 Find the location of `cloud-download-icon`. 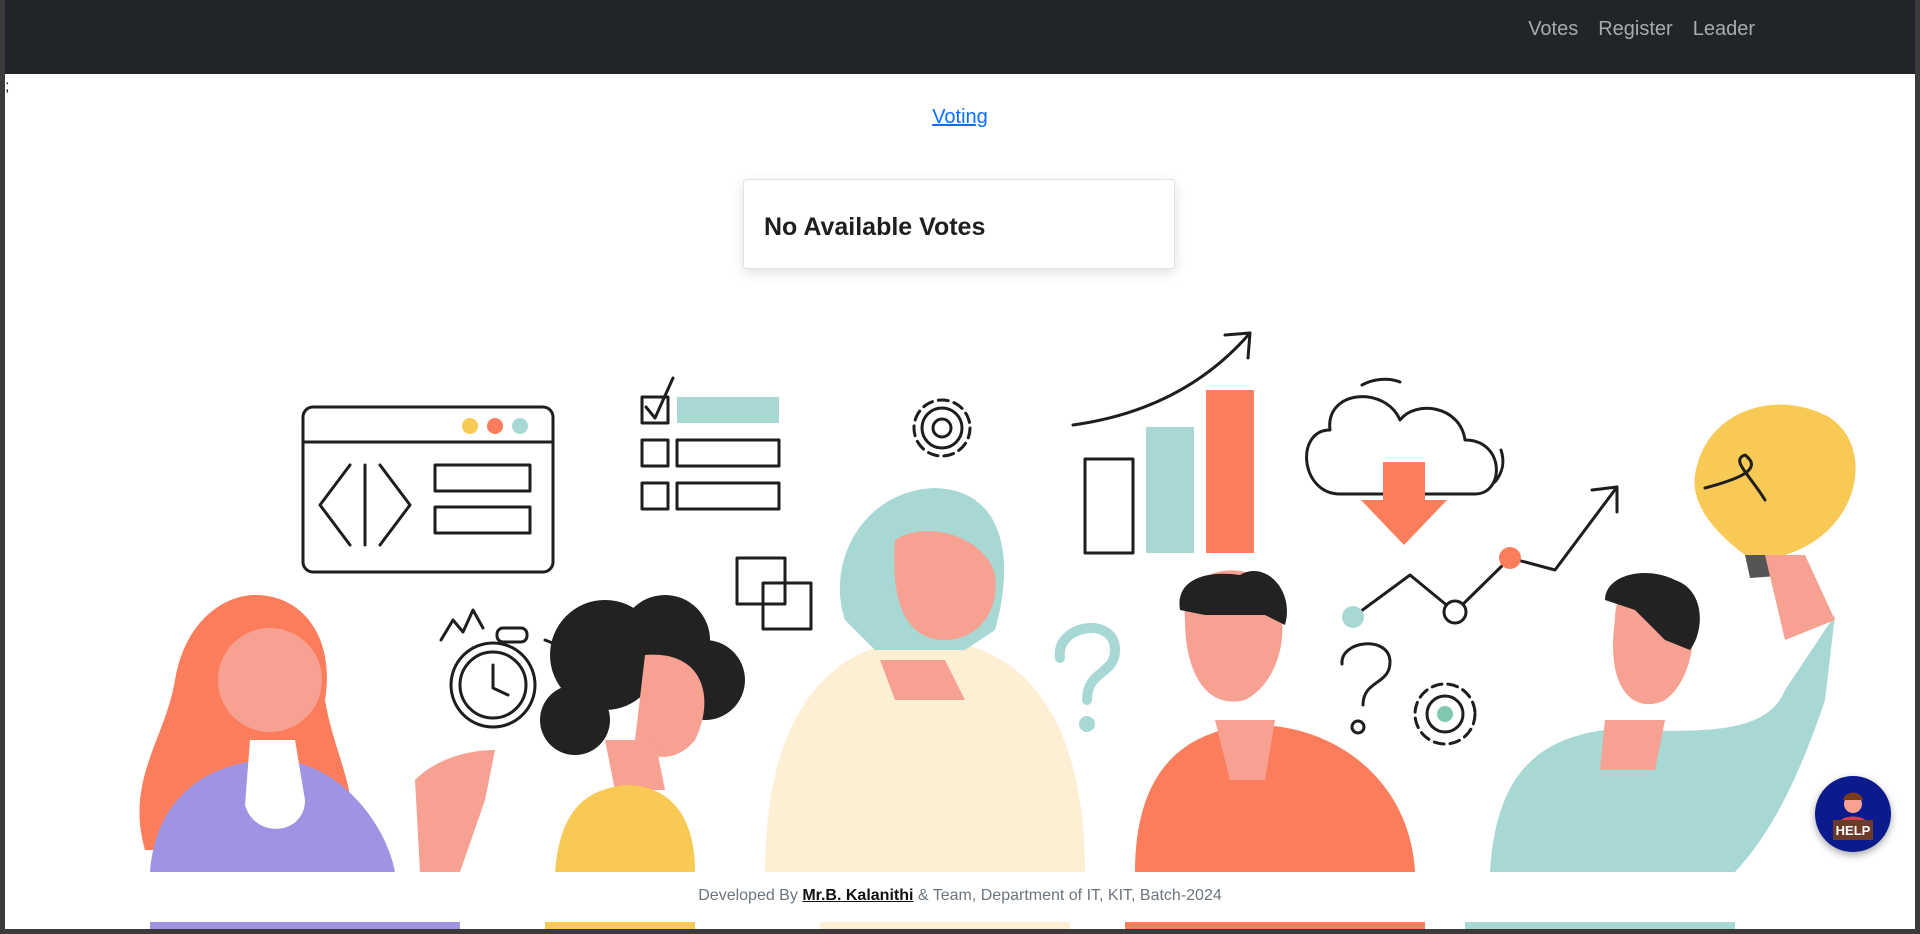

cloud-download-icon is located at coordinates (1405, 461).